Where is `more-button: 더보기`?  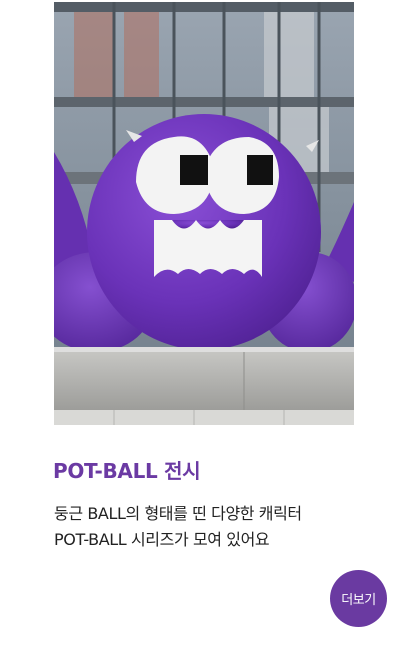 more-button: 더보기 is located at coordinates (358, 598).